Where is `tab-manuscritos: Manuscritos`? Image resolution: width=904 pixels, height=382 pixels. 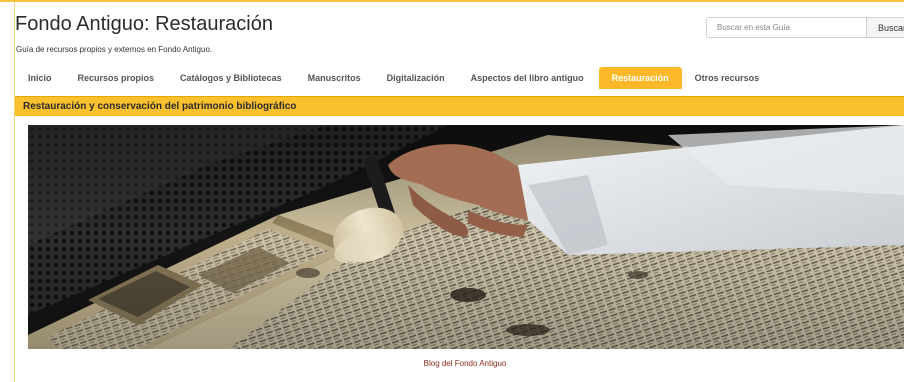
tab-manuscritos: Manuscritos is located at coordinates (334, 78).